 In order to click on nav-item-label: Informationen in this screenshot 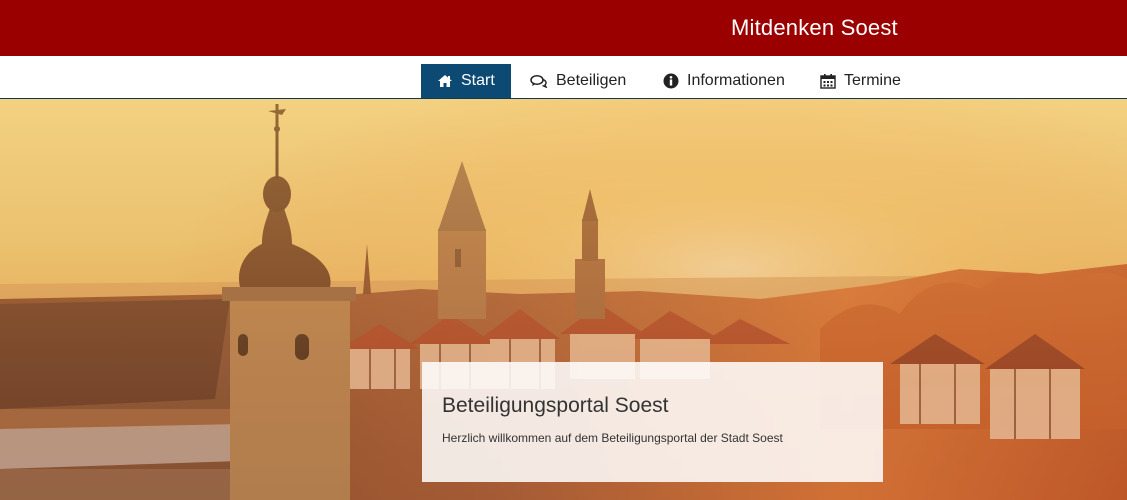, I will do `click(736, 80)`.